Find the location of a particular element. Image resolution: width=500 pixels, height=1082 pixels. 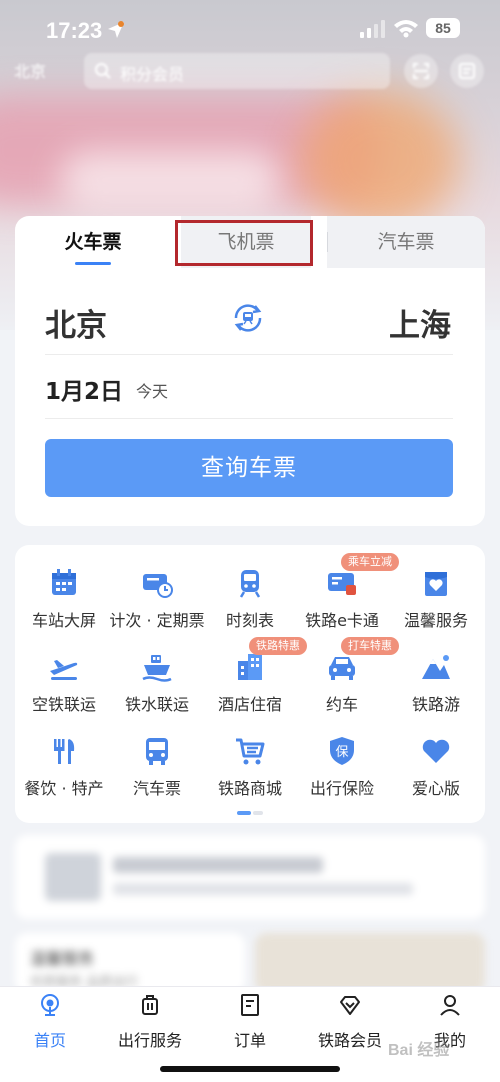

date-note: 今天 is located at coordinates (152, 391).